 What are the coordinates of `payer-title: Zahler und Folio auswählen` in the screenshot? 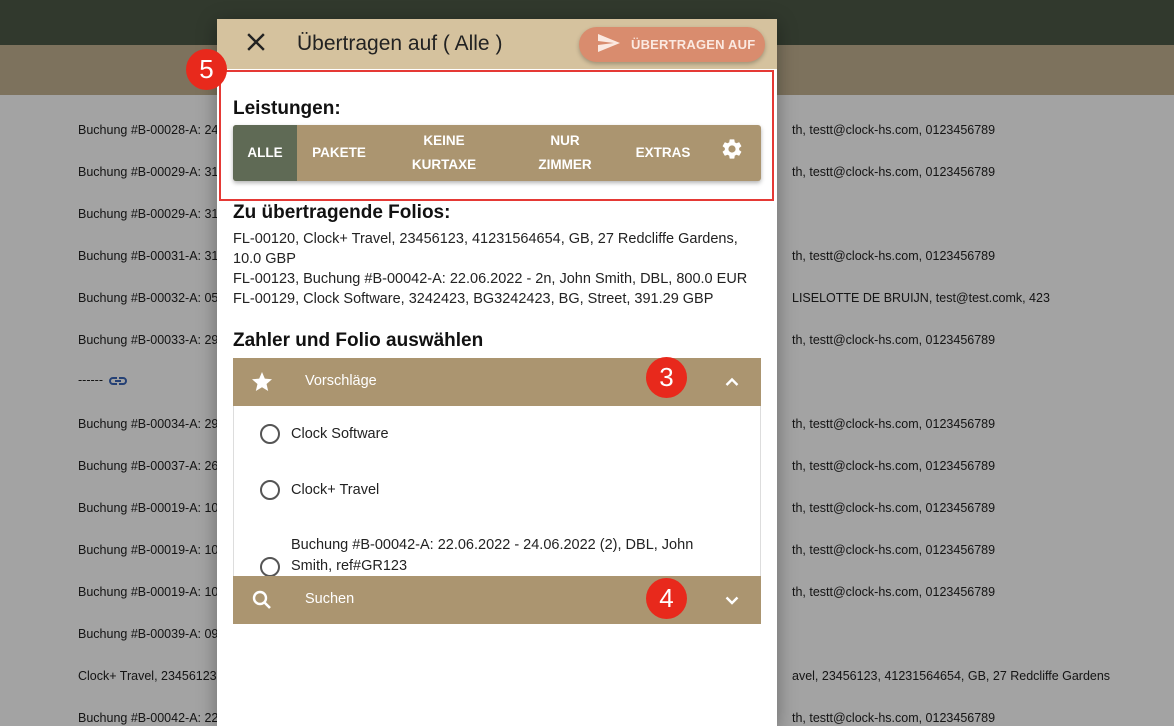 It's located at (358, 340).